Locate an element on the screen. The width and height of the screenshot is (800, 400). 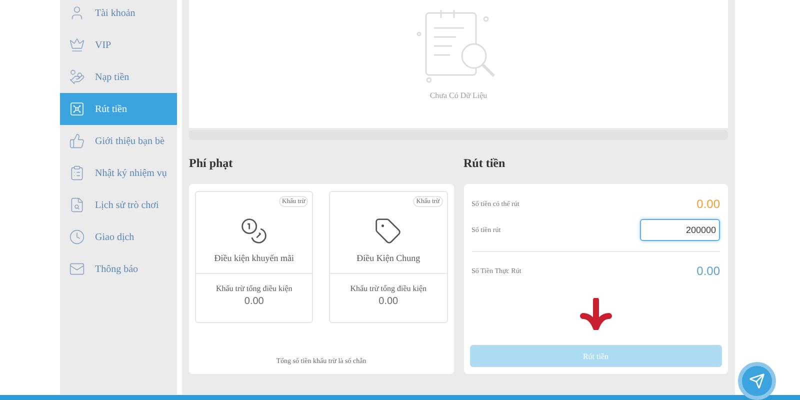
available-value: 0.00 is located at coordinates (708, 204).